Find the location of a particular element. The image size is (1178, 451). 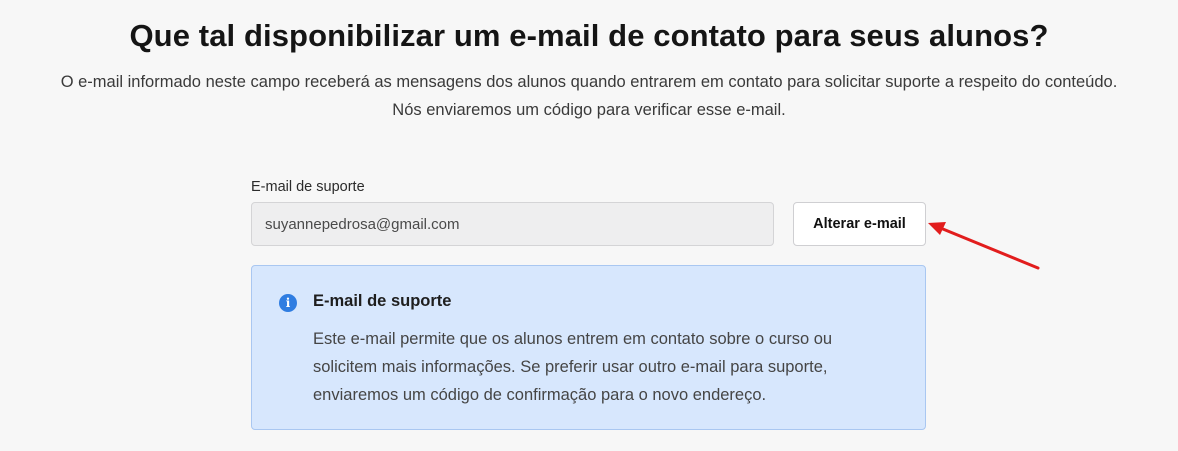

support-email-input is located at coordinates (512, 224).